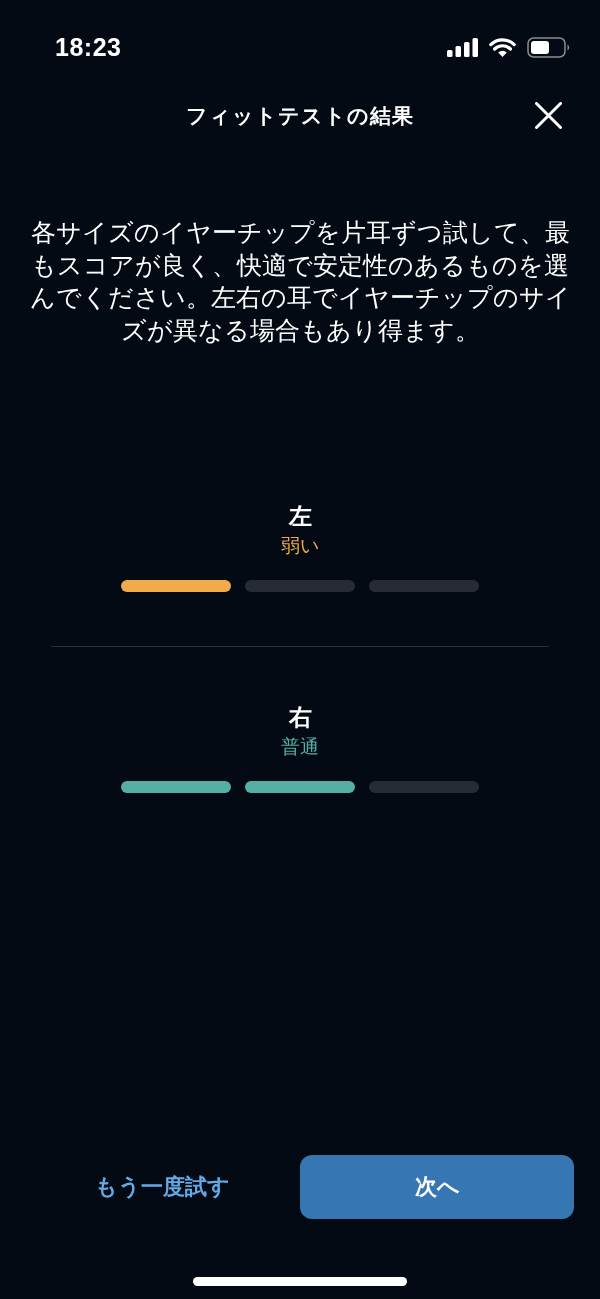 The height and width of the screenshot is (1299, 600). I want to click on status-time: 18:23, so click(88, 47).